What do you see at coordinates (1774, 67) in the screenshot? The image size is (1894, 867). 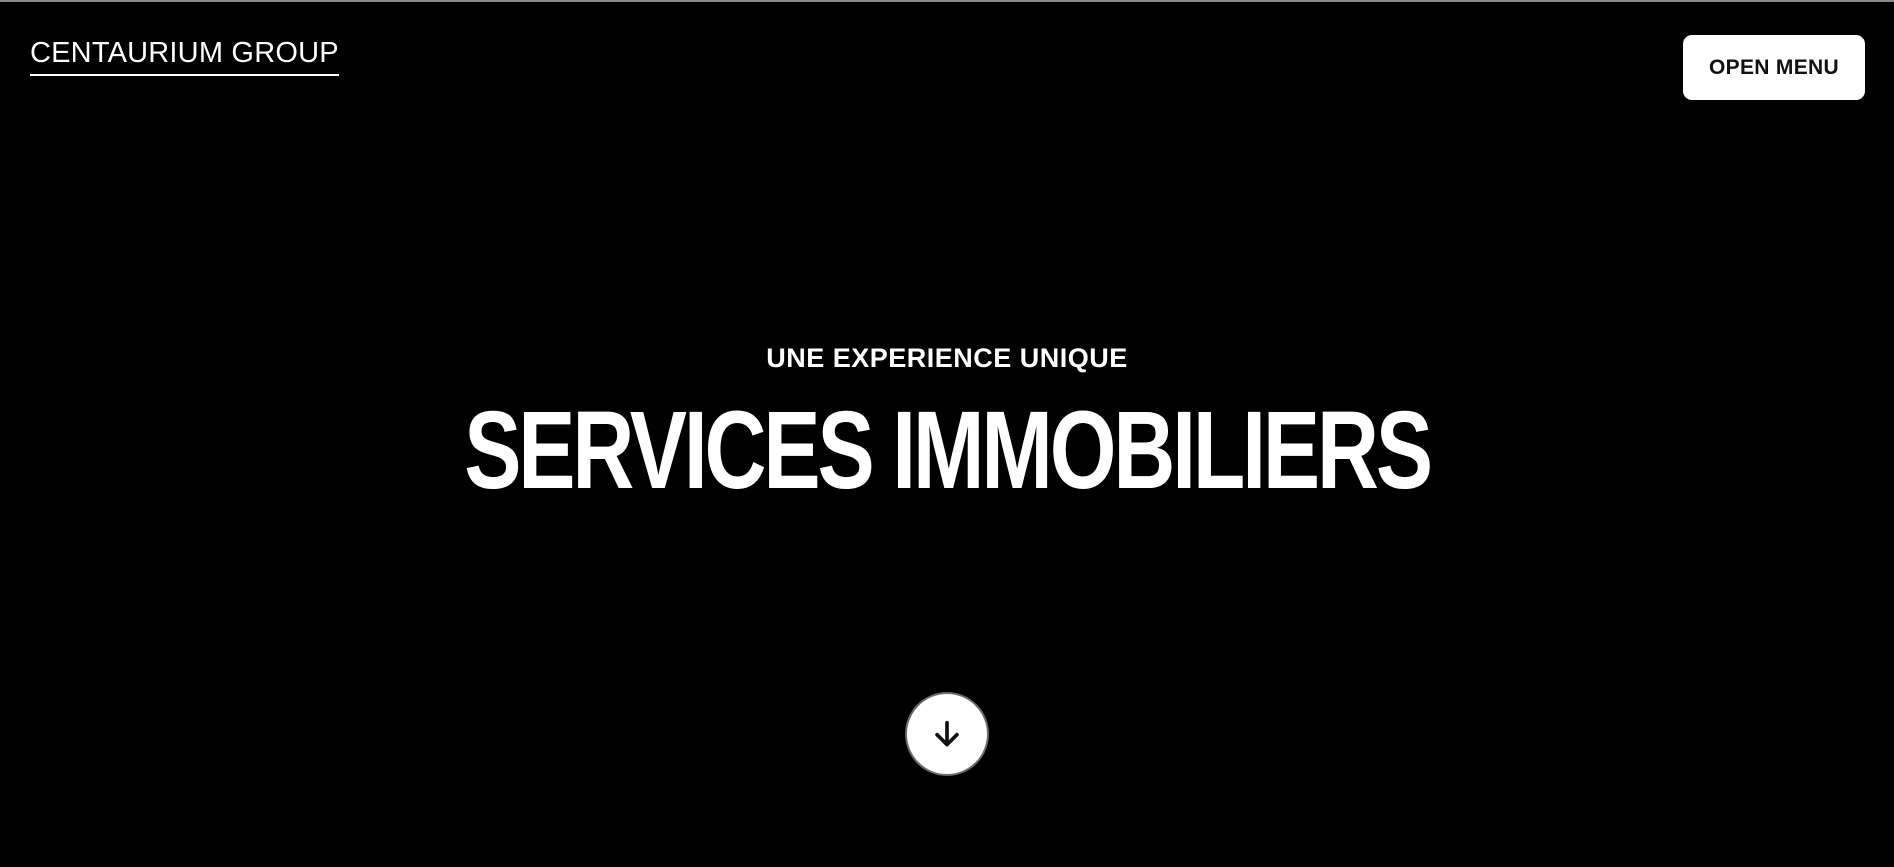 I see `open-menu-button: OPEN MENU` at bounding box center [1774, 67].